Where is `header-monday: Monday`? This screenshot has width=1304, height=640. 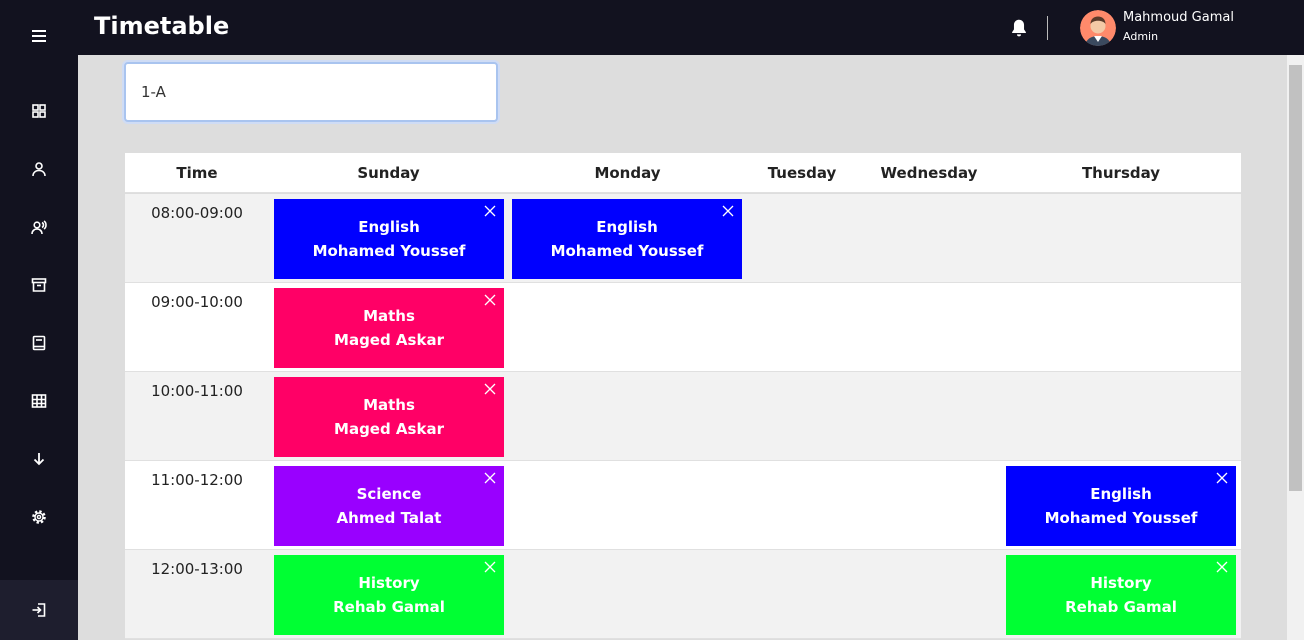 header-monday: Monday is located at coordinates (627, 173).